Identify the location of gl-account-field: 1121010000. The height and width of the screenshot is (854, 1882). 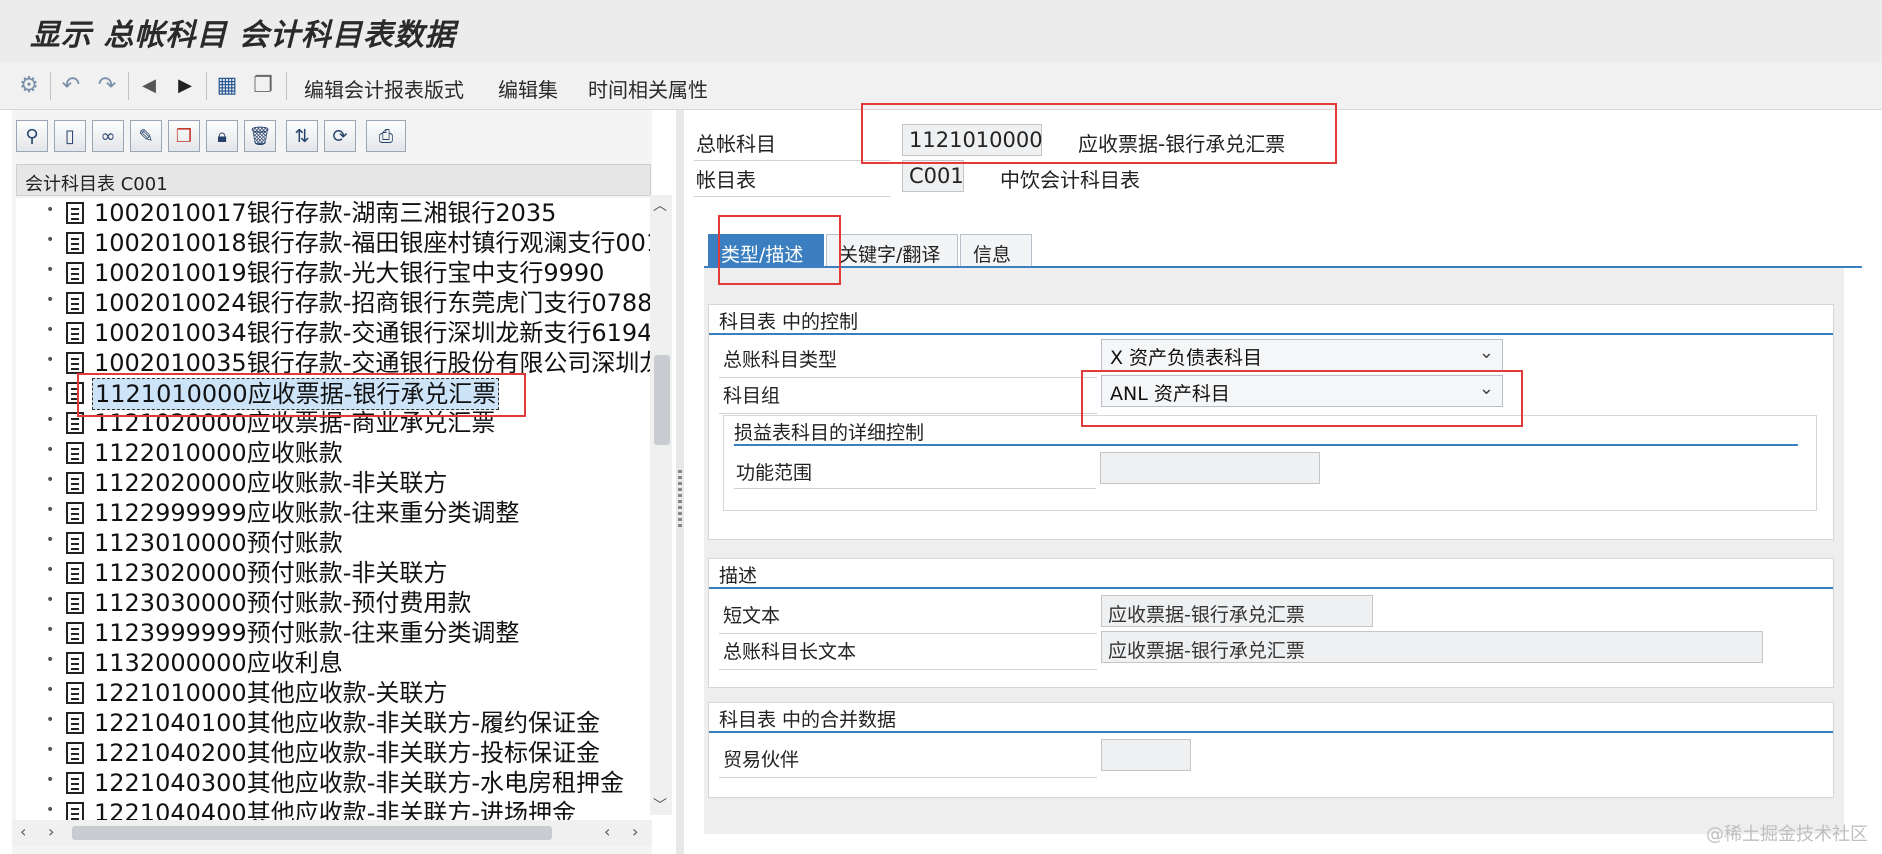
(972, 140).